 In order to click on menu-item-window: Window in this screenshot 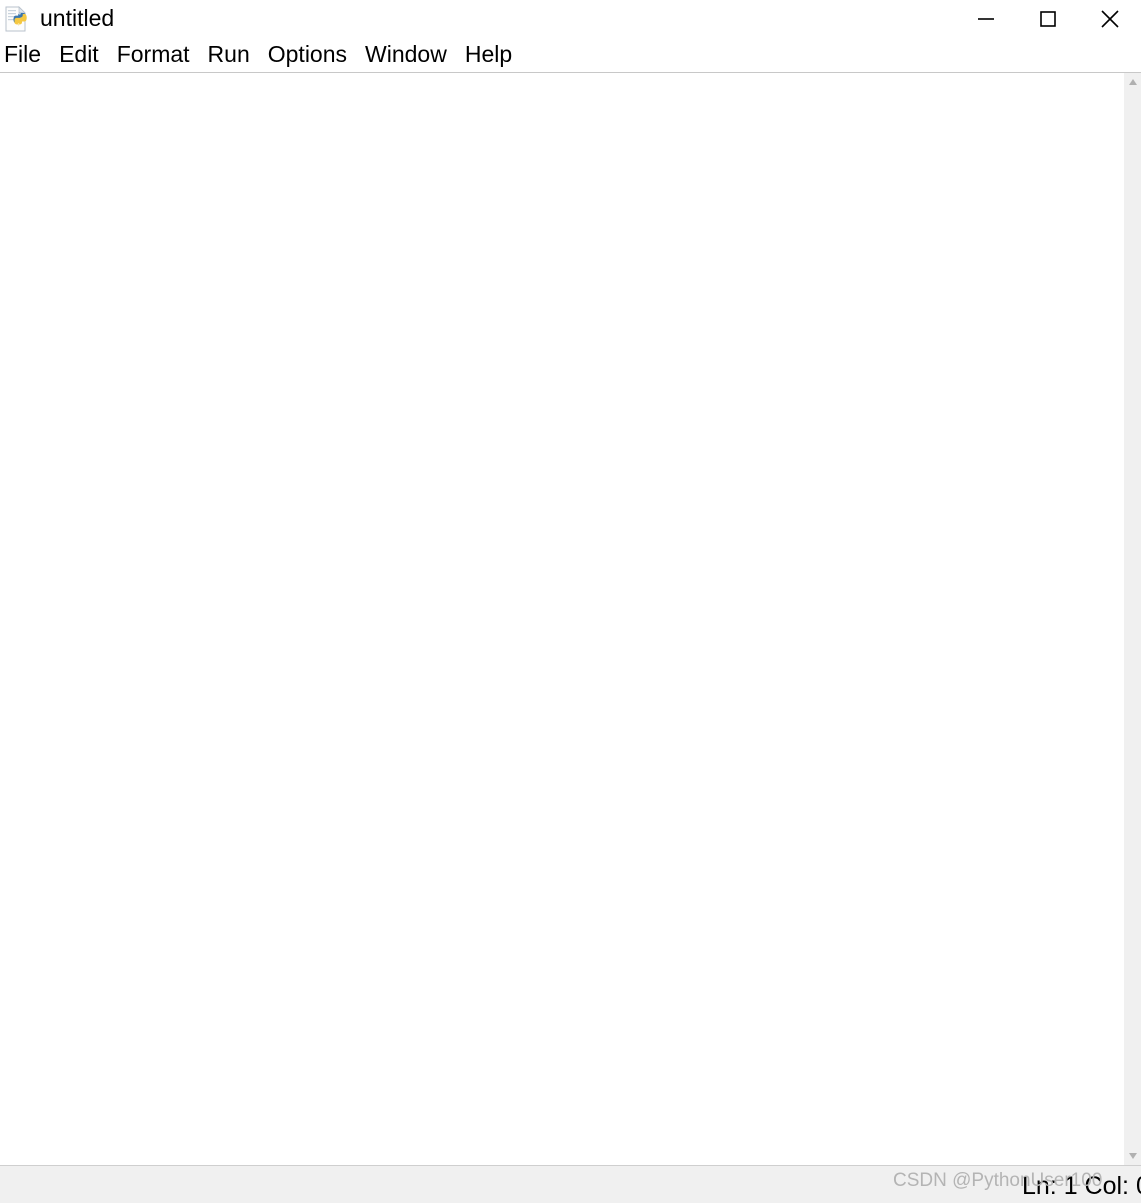, I will do `click(406, 54)`.